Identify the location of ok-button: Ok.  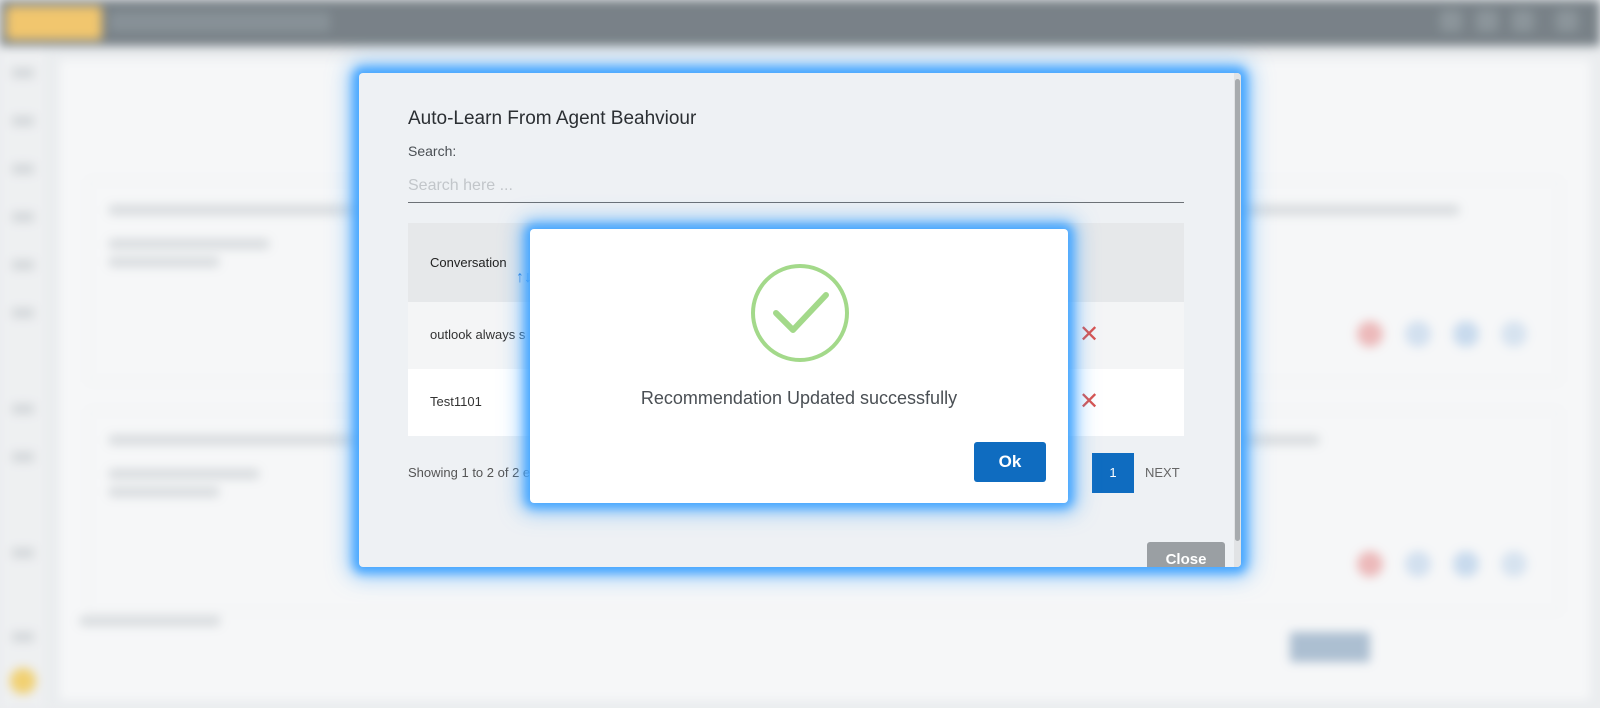
(1010, 462).